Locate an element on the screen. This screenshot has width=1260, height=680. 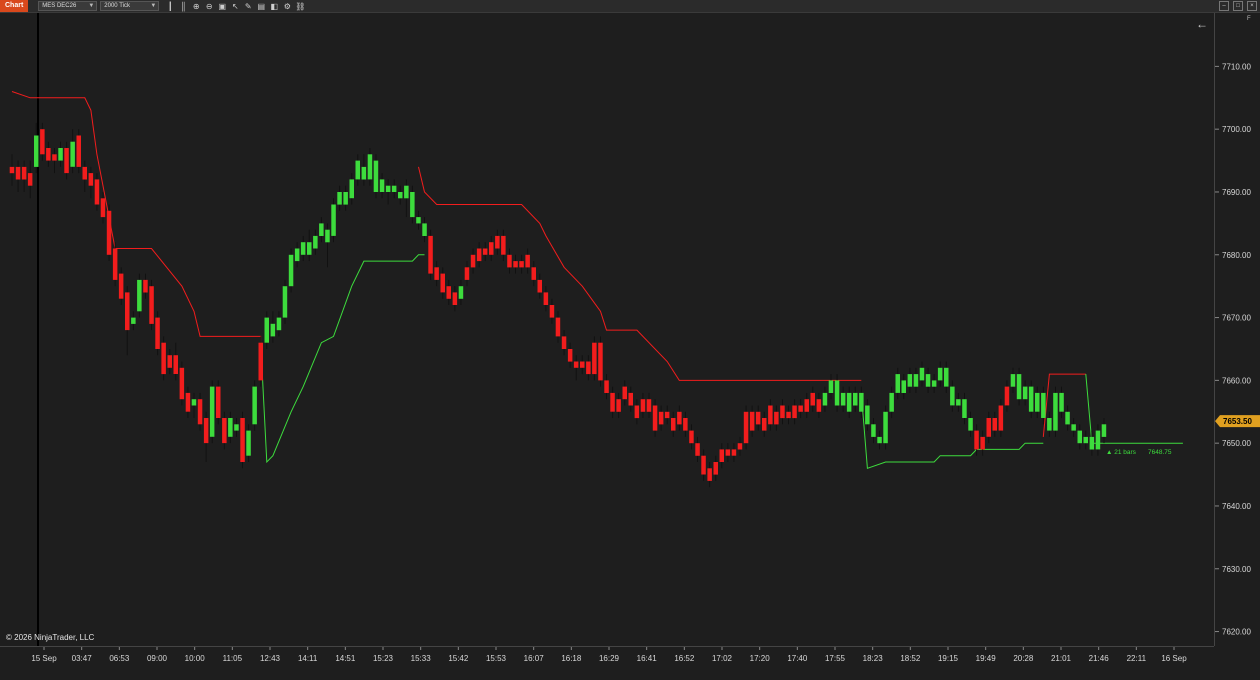
time-tick-label: 03:47 is located at coordinates (82, 658).